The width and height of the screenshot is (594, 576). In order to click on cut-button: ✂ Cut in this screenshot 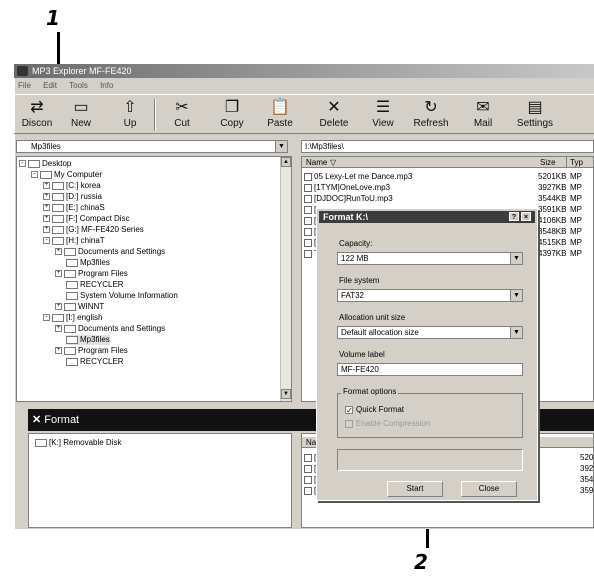, I will do `click(182, 115)`.